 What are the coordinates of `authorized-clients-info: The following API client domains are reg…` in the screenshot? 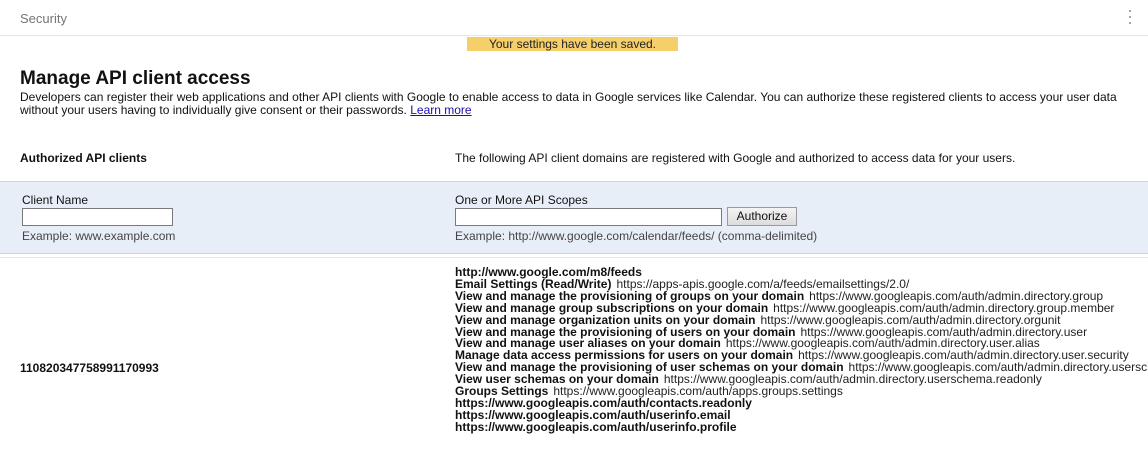 It's located at (735, 158).